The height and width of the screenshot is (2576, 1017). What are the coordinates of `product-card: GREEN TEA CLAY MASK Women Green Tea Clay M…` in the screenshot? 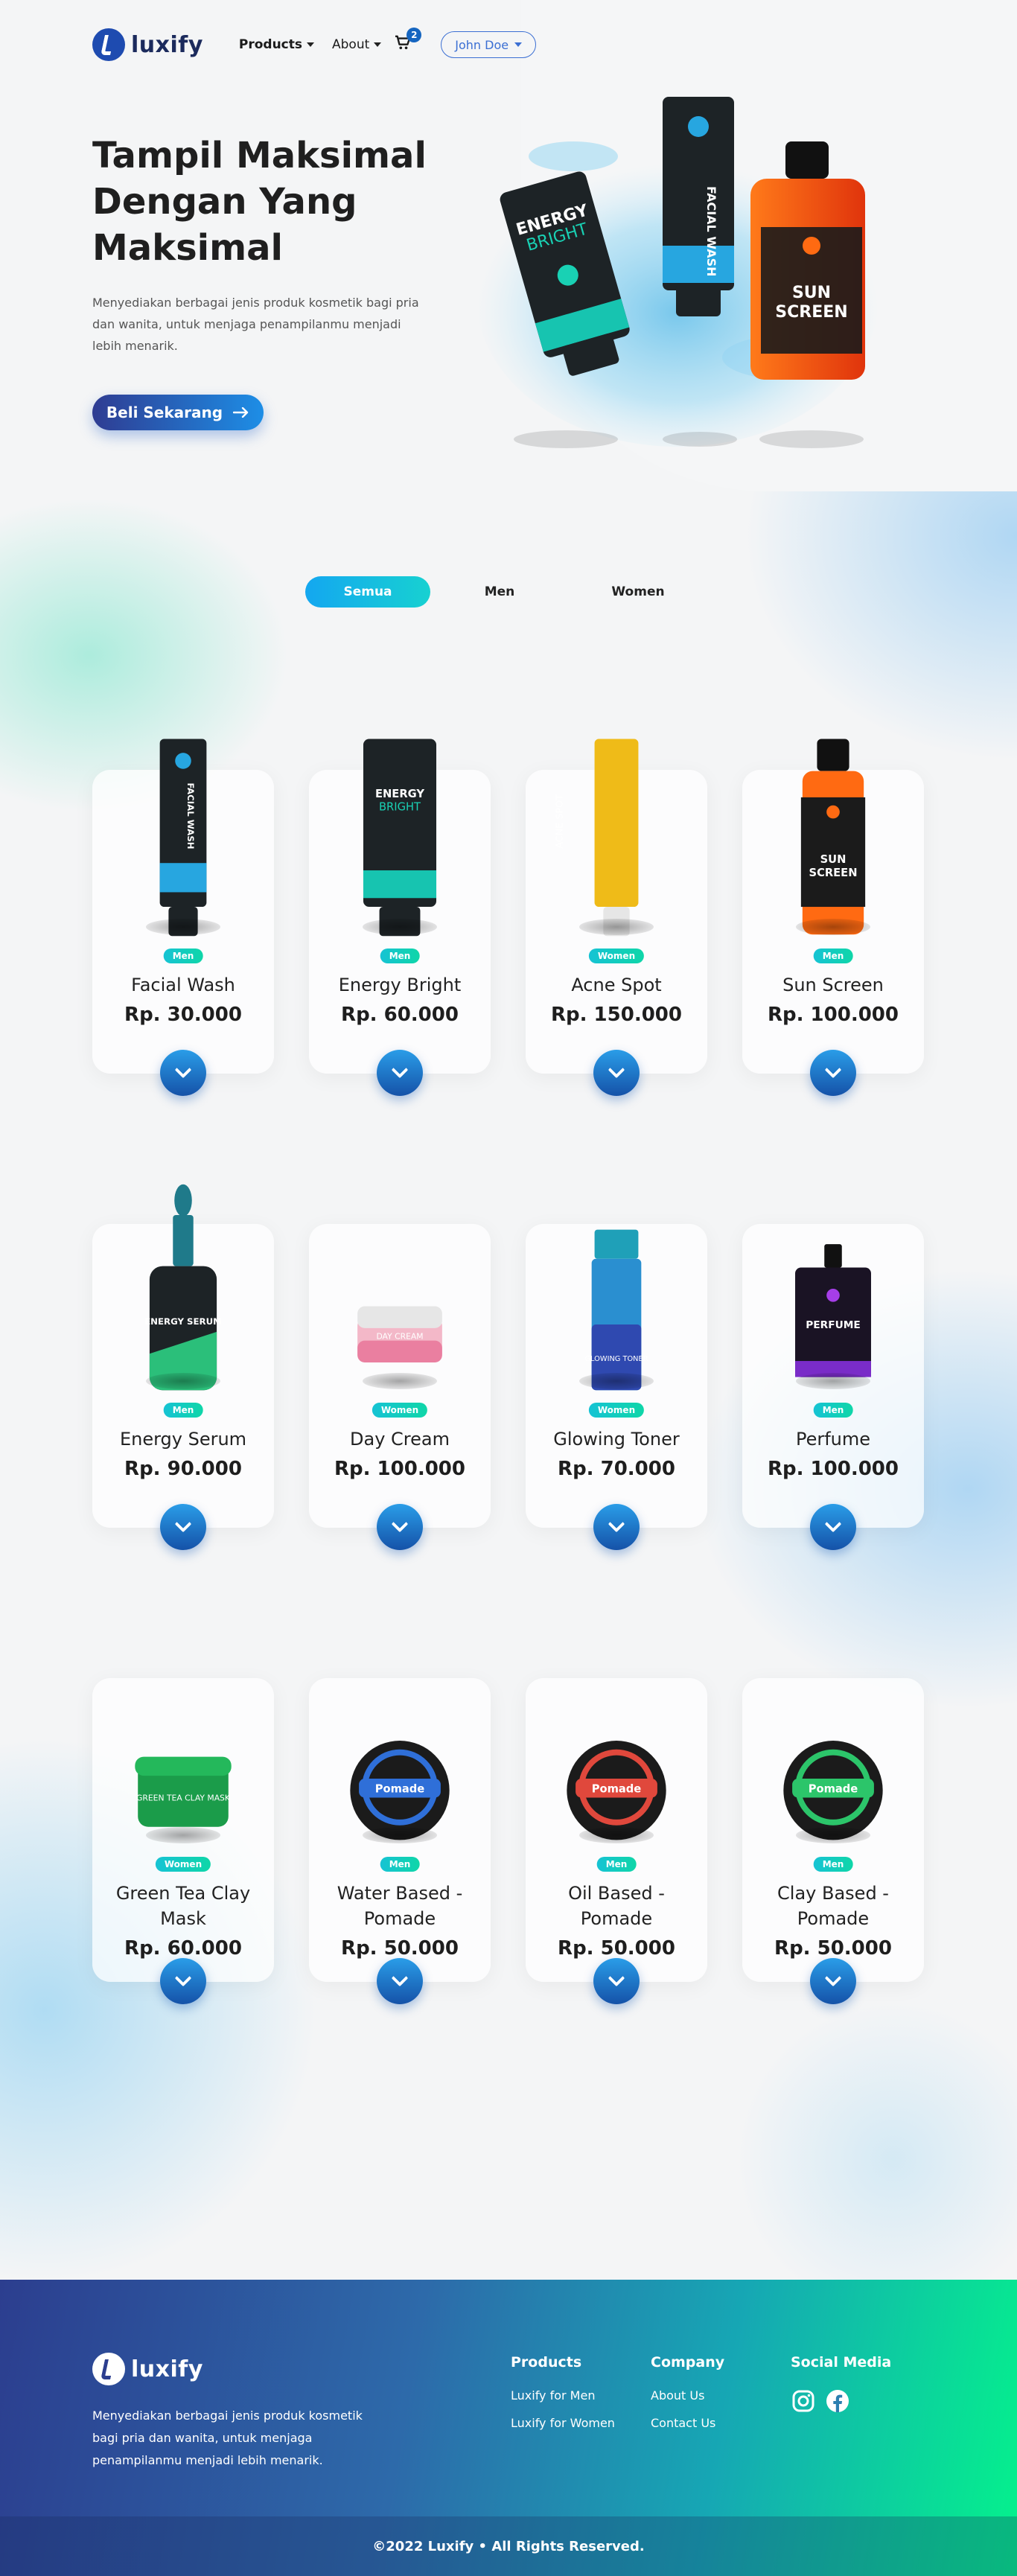 It's located at (183, 1841).